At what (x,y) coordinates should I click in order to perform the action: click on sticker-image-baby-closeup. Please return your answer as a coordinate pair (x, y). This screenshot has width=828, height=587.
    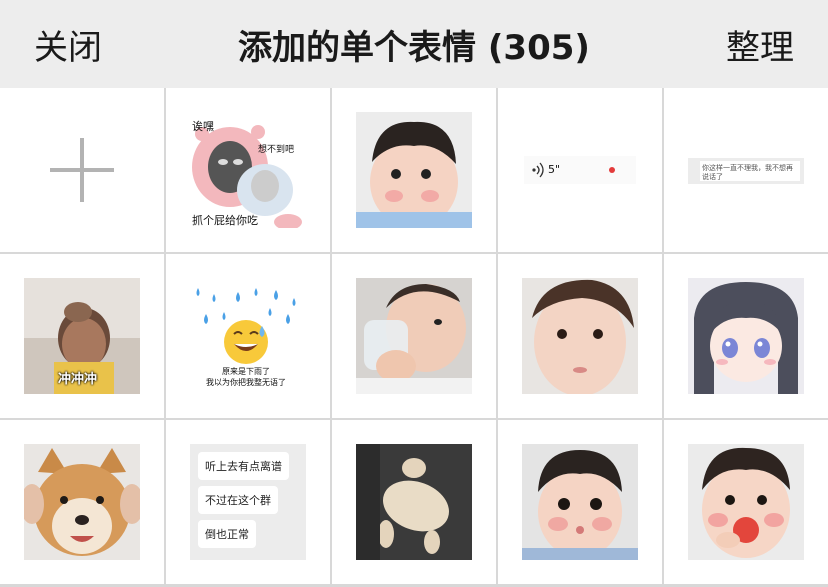
    Looking at the image, I should click on (580, 336).